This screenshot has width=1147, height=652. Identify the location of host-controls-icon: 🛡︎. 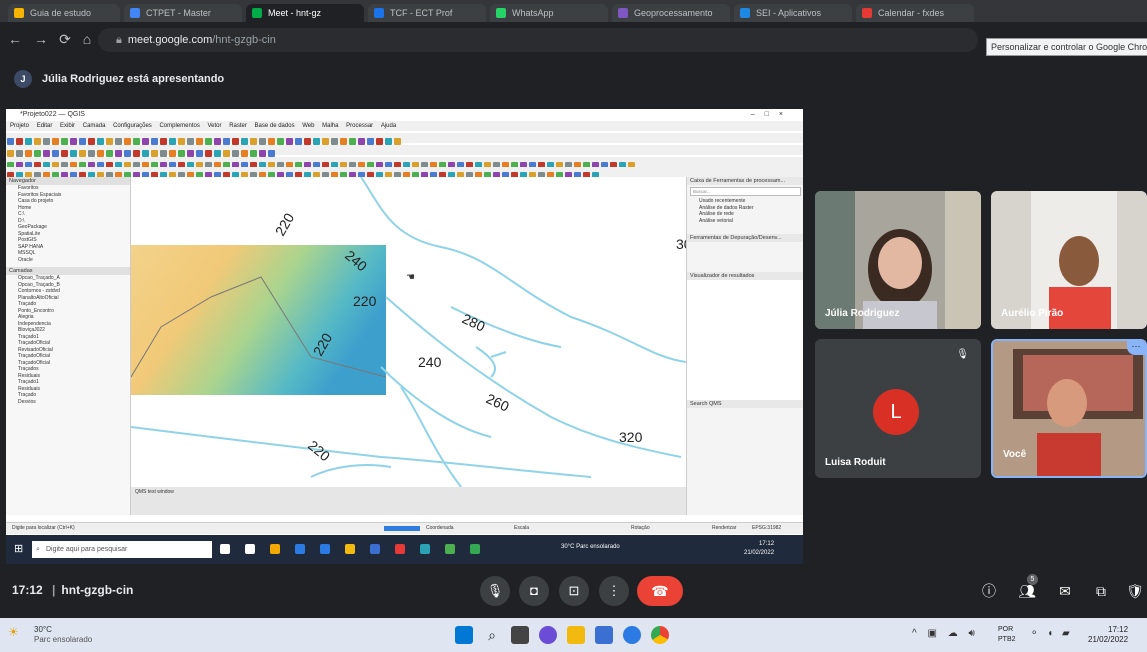
(1135, 591).